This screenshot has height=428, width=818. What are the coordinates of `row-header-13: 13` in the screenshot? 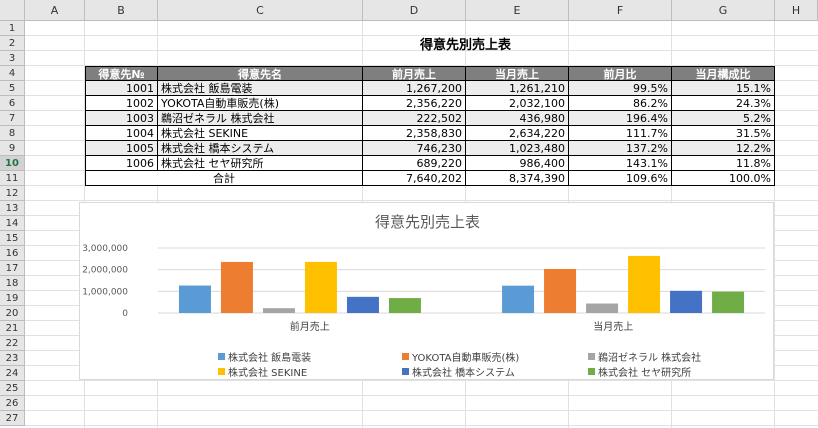 It's located at (12, 208).